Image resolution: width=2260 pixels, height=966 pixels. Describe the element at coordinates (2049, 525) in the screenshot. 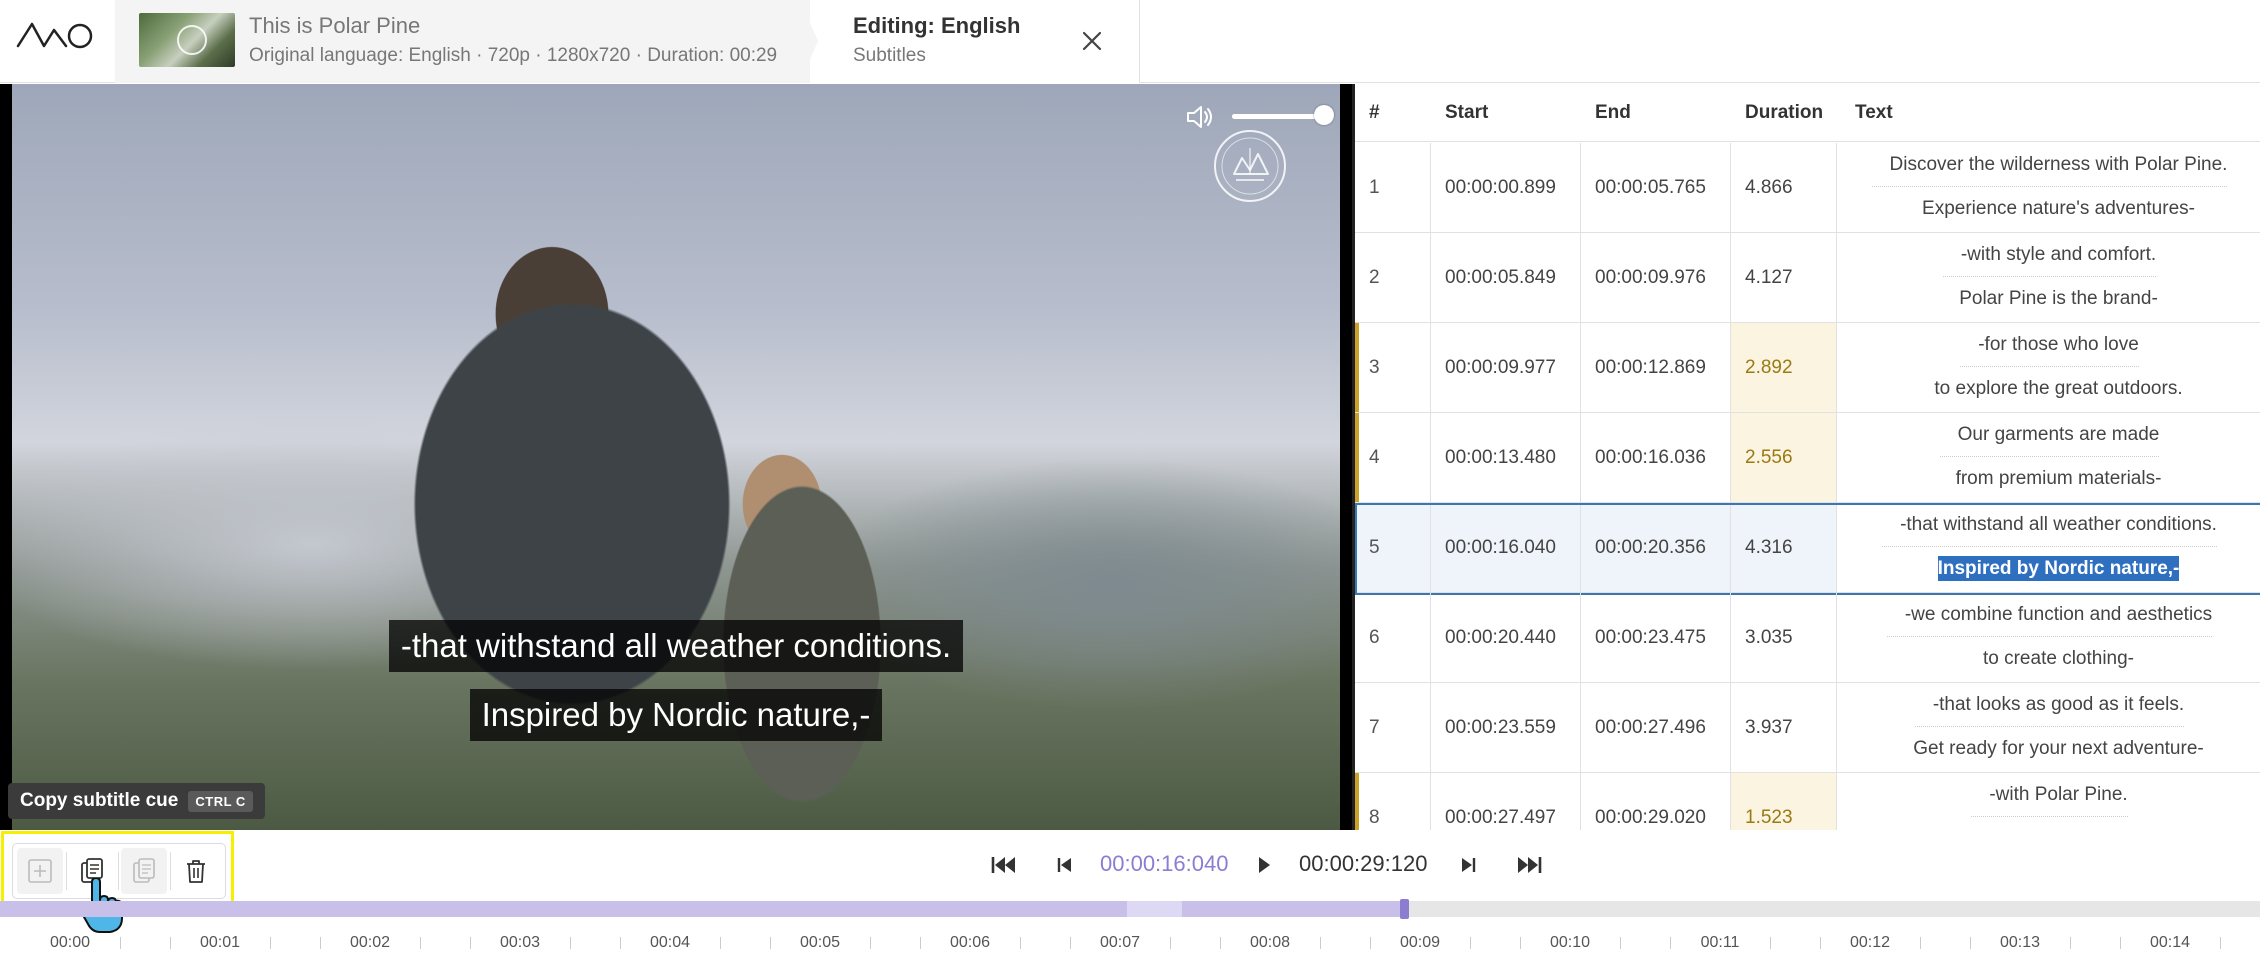

I see `text-line-1: -that withstand all weather conditions.` at that location.